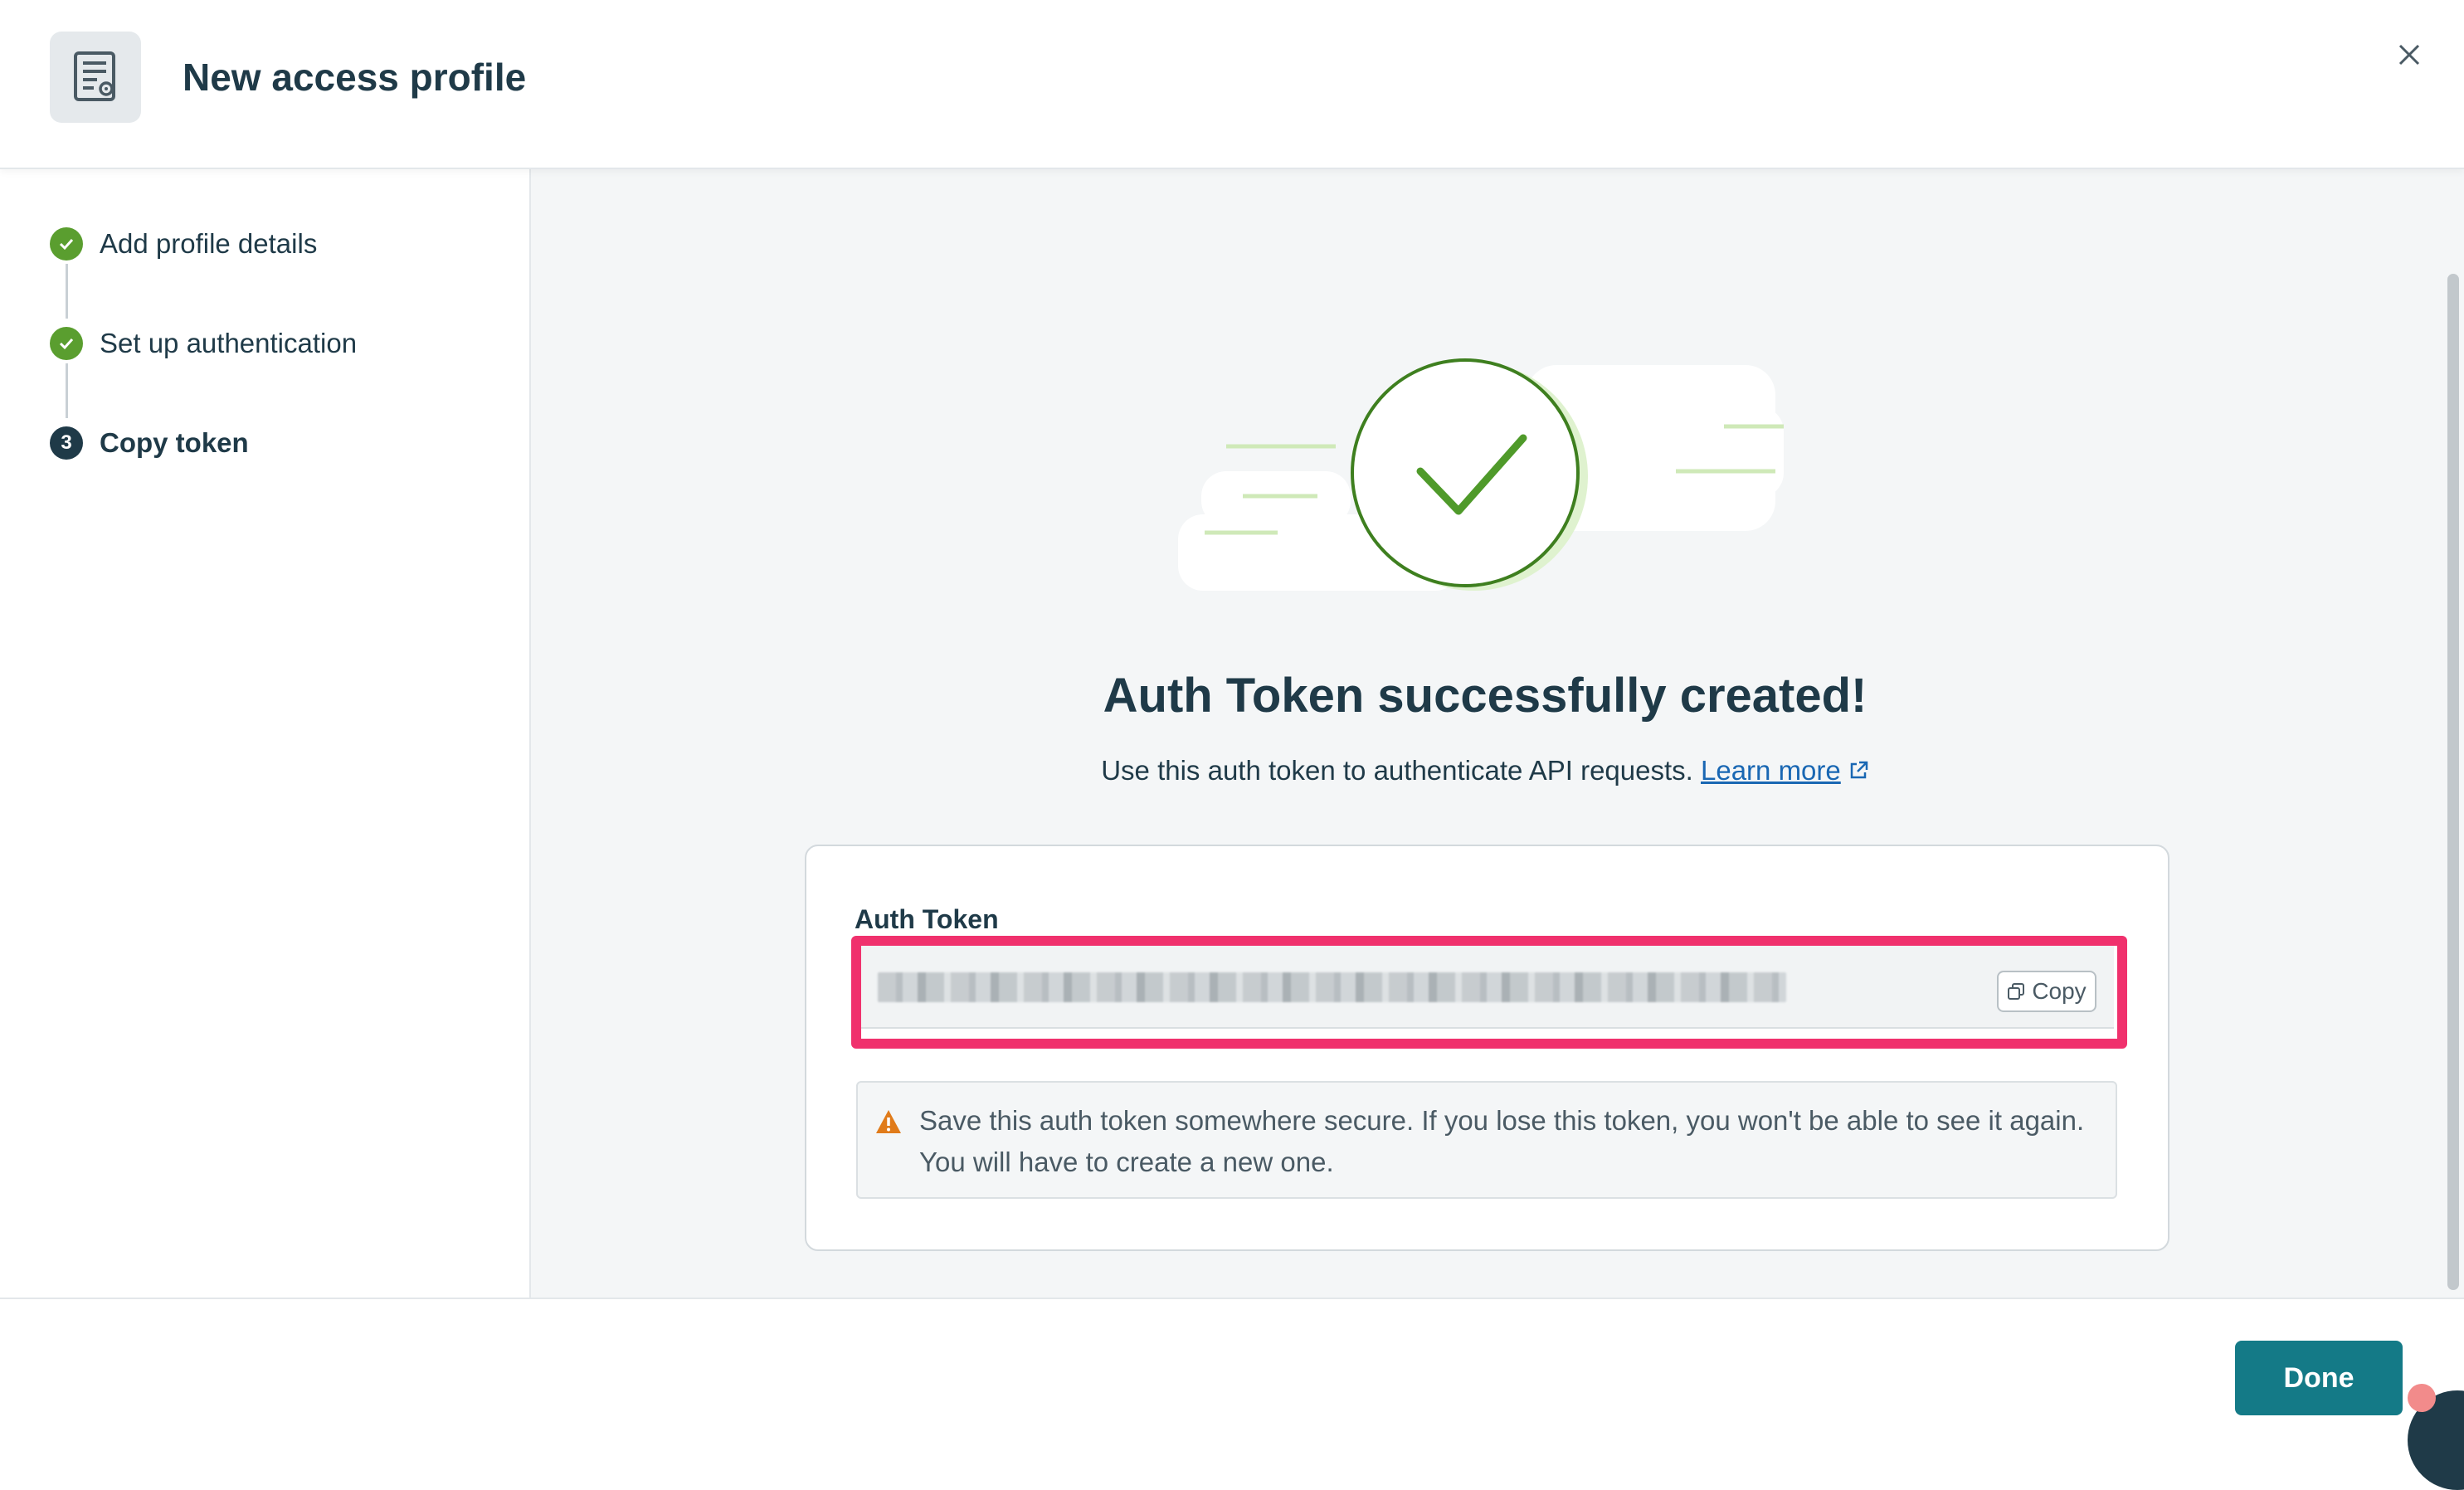 The height and width of the screenshot is (1490, 2464). Describe the element at coordinates (355, 77) in the screenshot. I see `modal-title: New access profile` at that location.